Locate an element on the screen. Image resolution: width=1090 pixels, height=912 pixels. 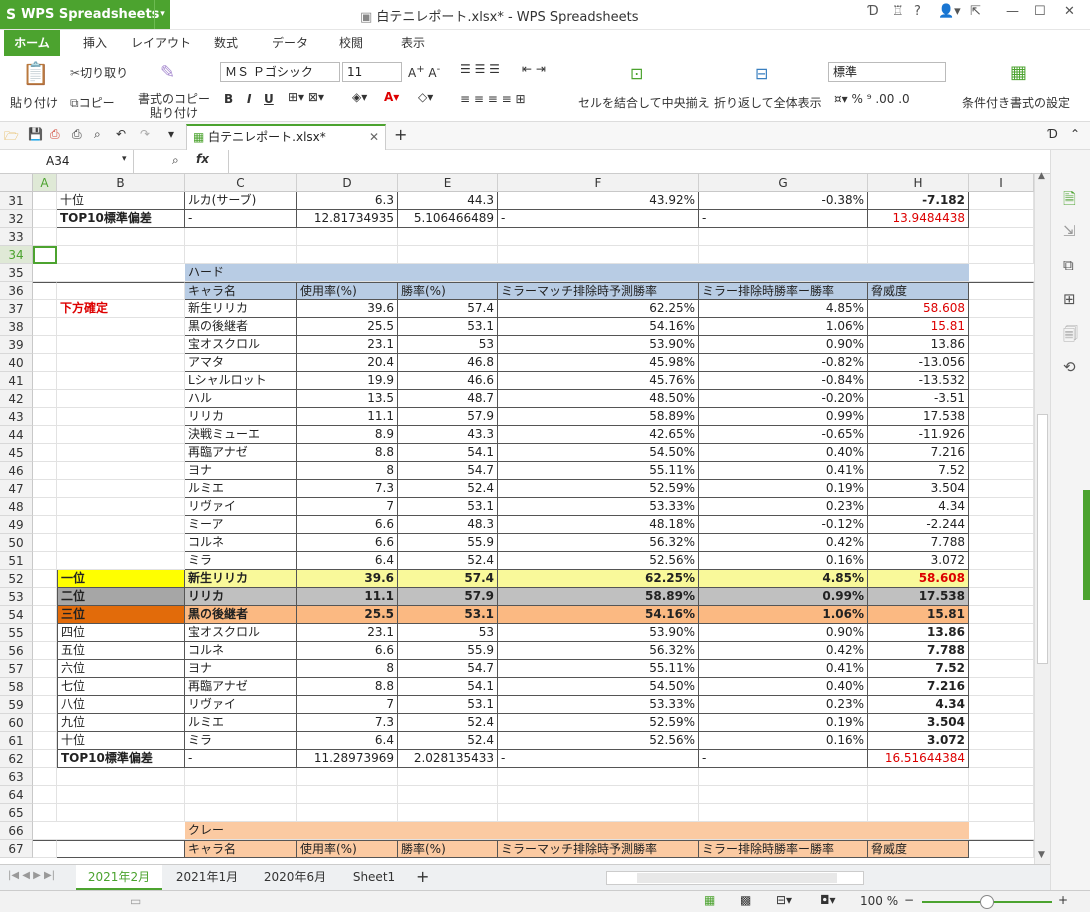
table-cell: 0.16% is located at coordinates (783, 561).